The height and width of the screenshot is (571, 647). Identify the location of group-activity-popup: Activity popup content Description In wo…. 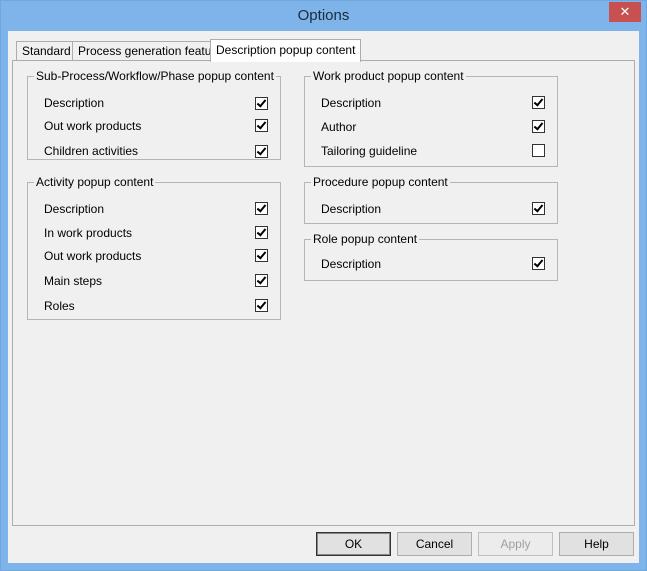
(154, 247).